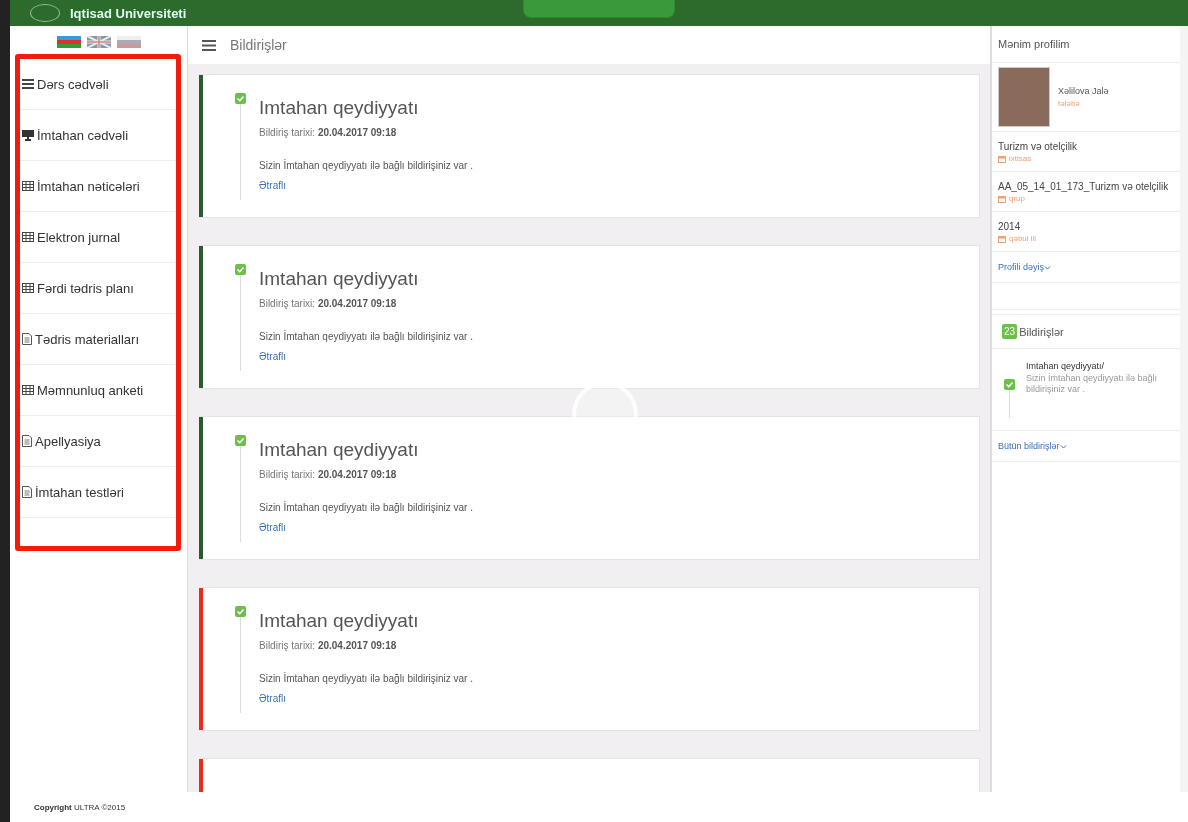 The width and height of the screenshot is (1188, 822). I want to click on sidebar-item: İmtahan testləri, so click(98, 492).